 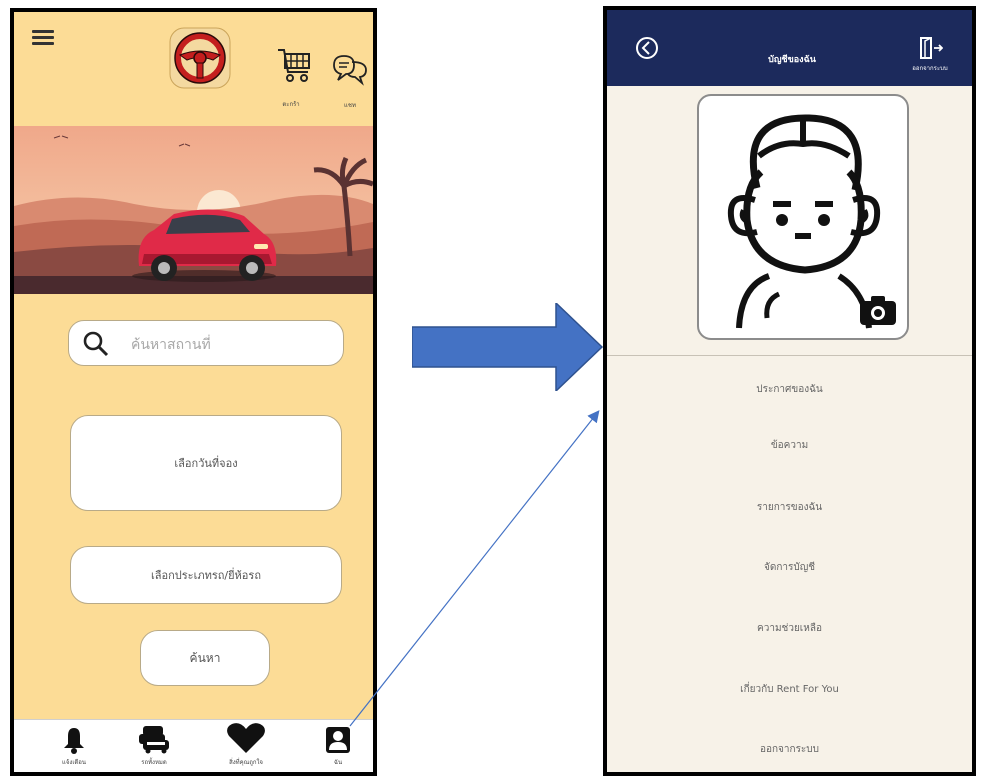 I want to click on nav-item-profile: ฉัน, so click(x=337, y=745).